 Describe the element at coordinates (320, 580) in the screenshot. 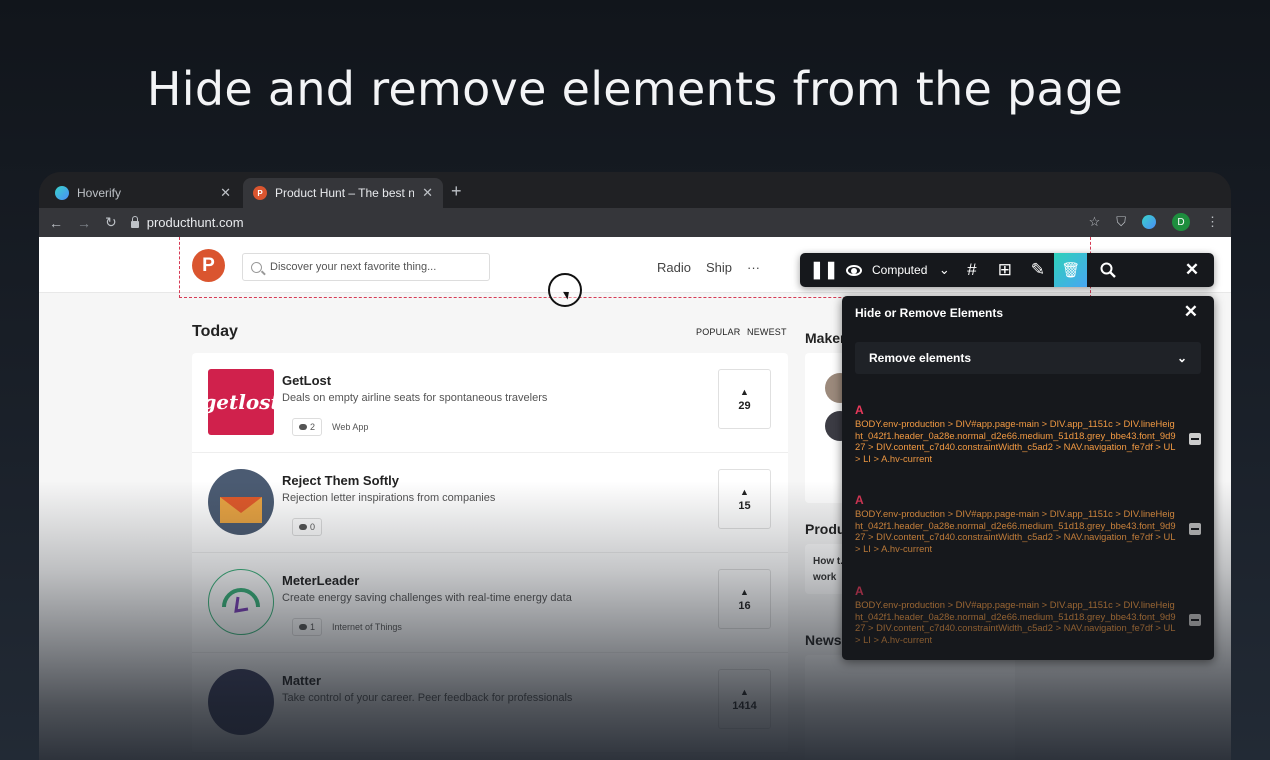

I see `post-name: MeterLeader` at that location.